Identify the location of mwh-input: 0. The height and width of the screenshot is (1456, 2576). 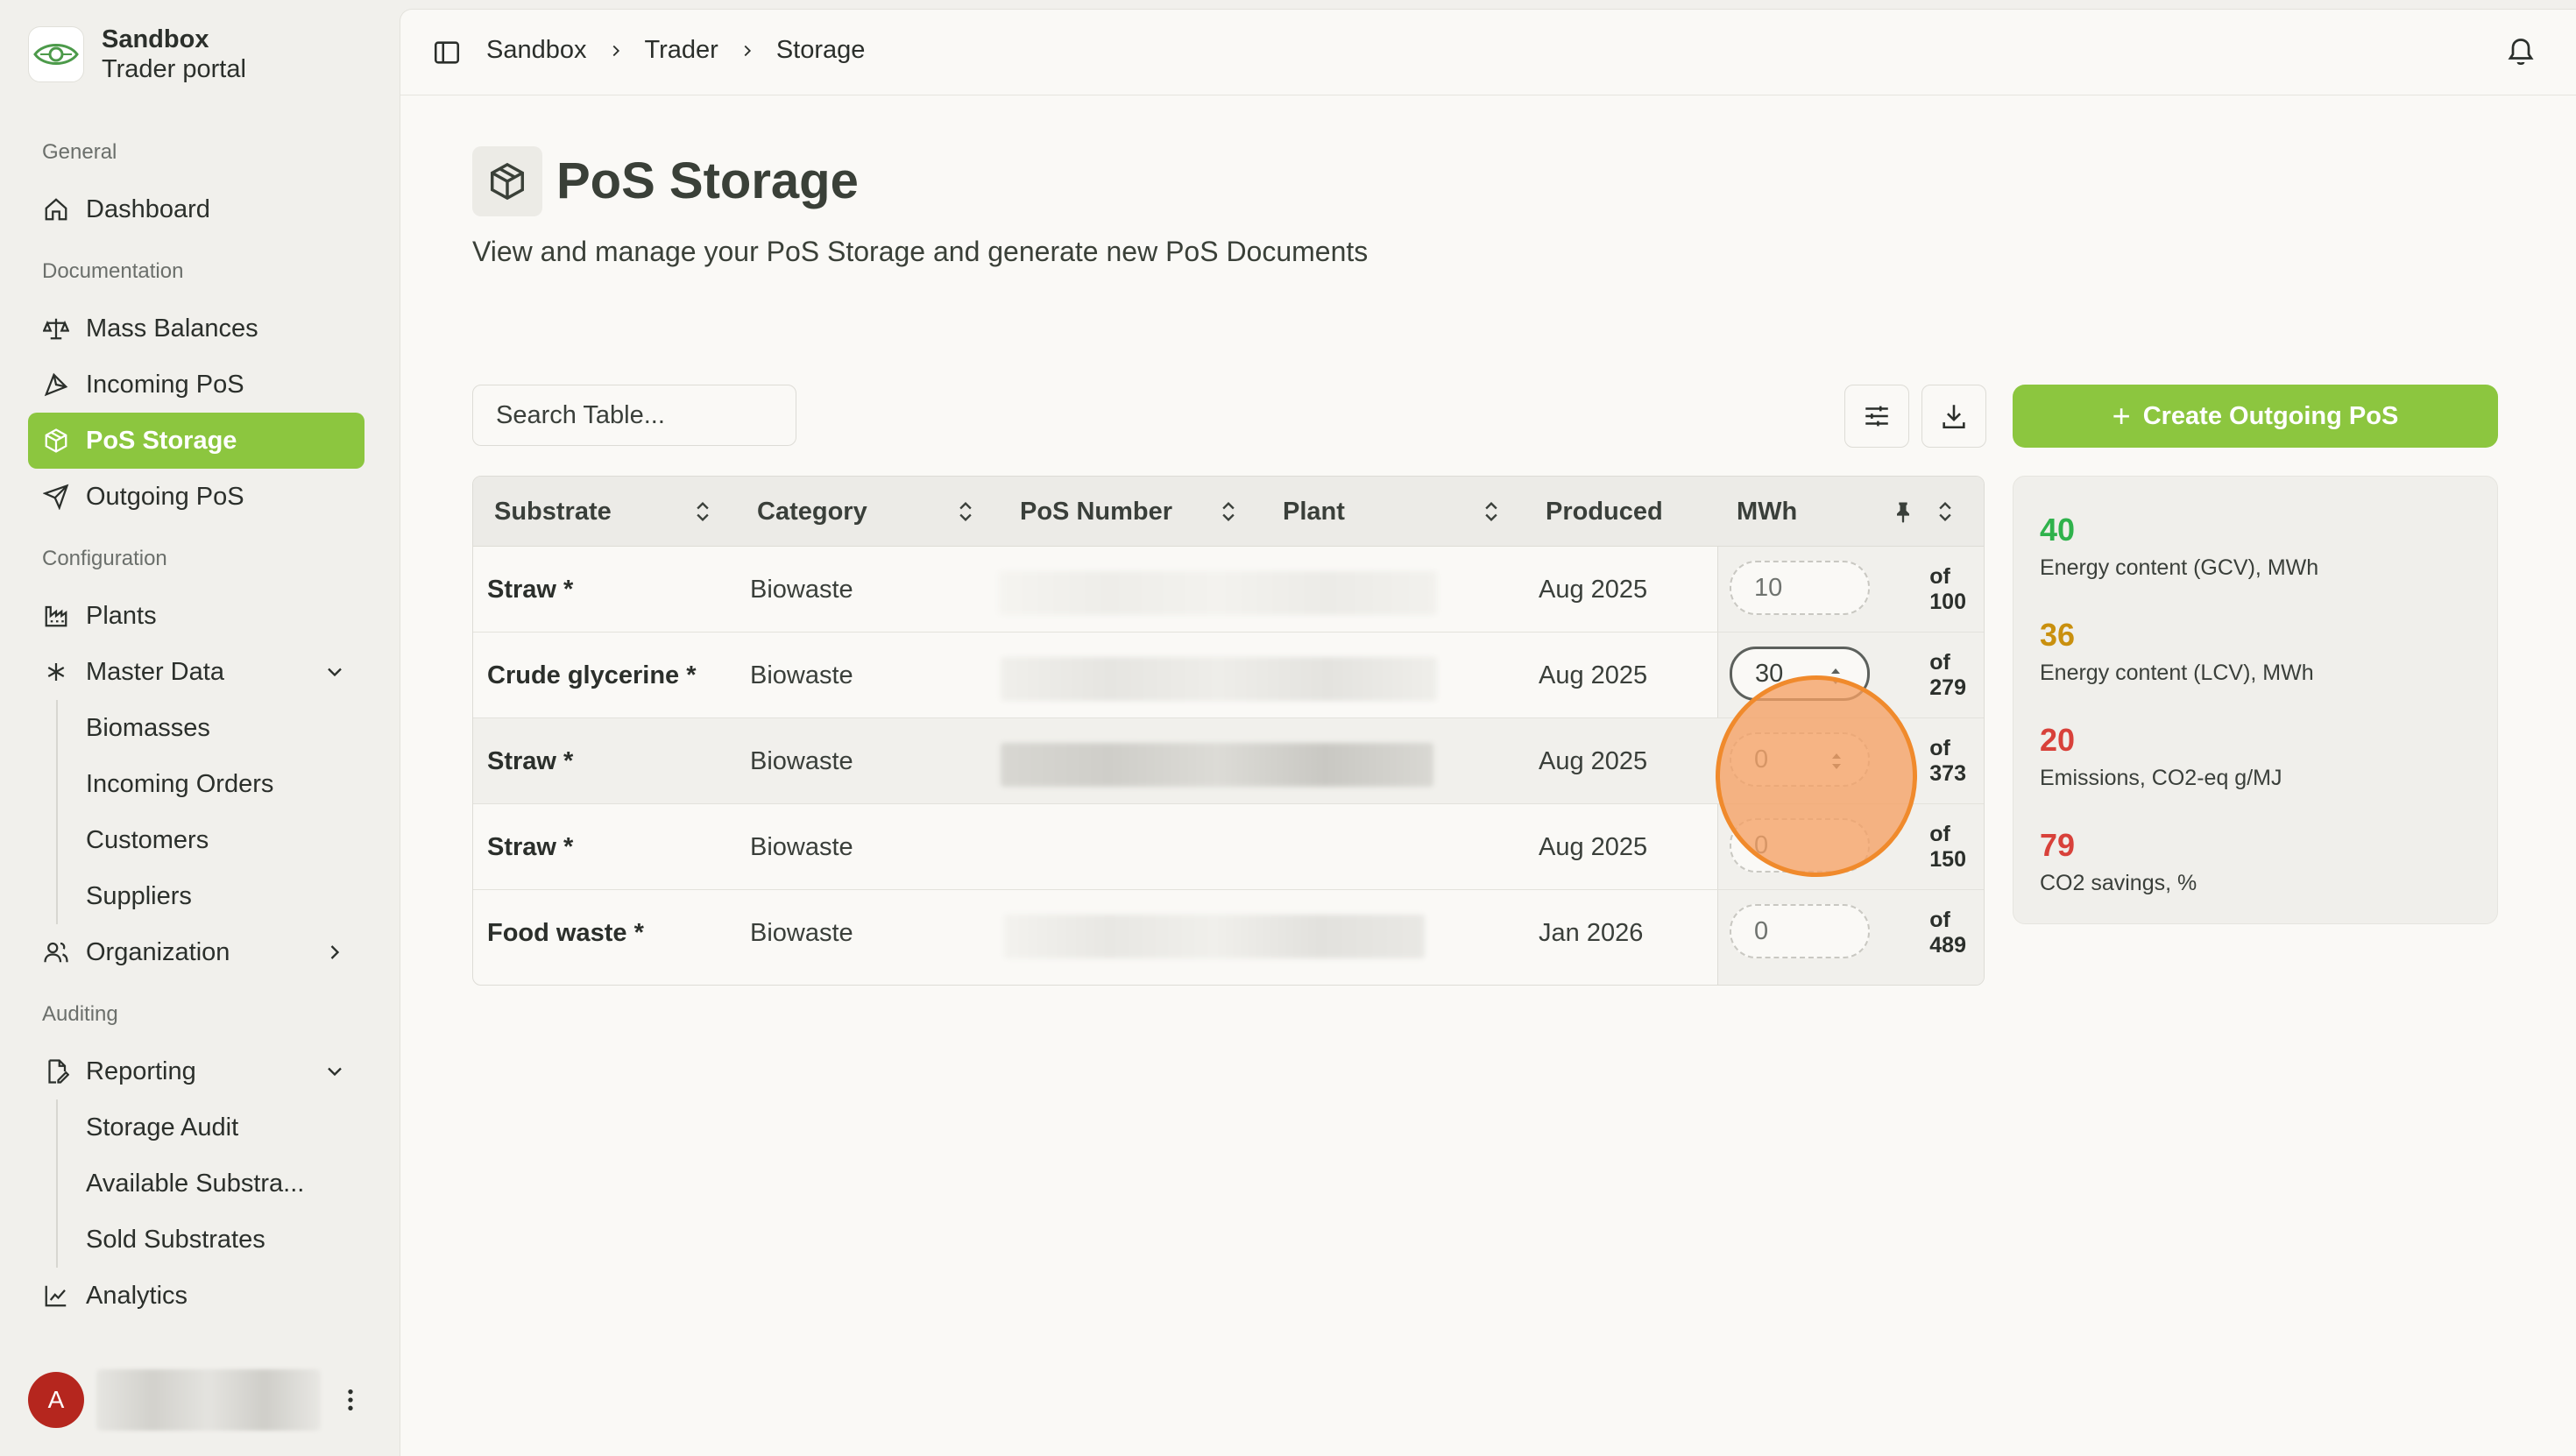
(1800, 931).